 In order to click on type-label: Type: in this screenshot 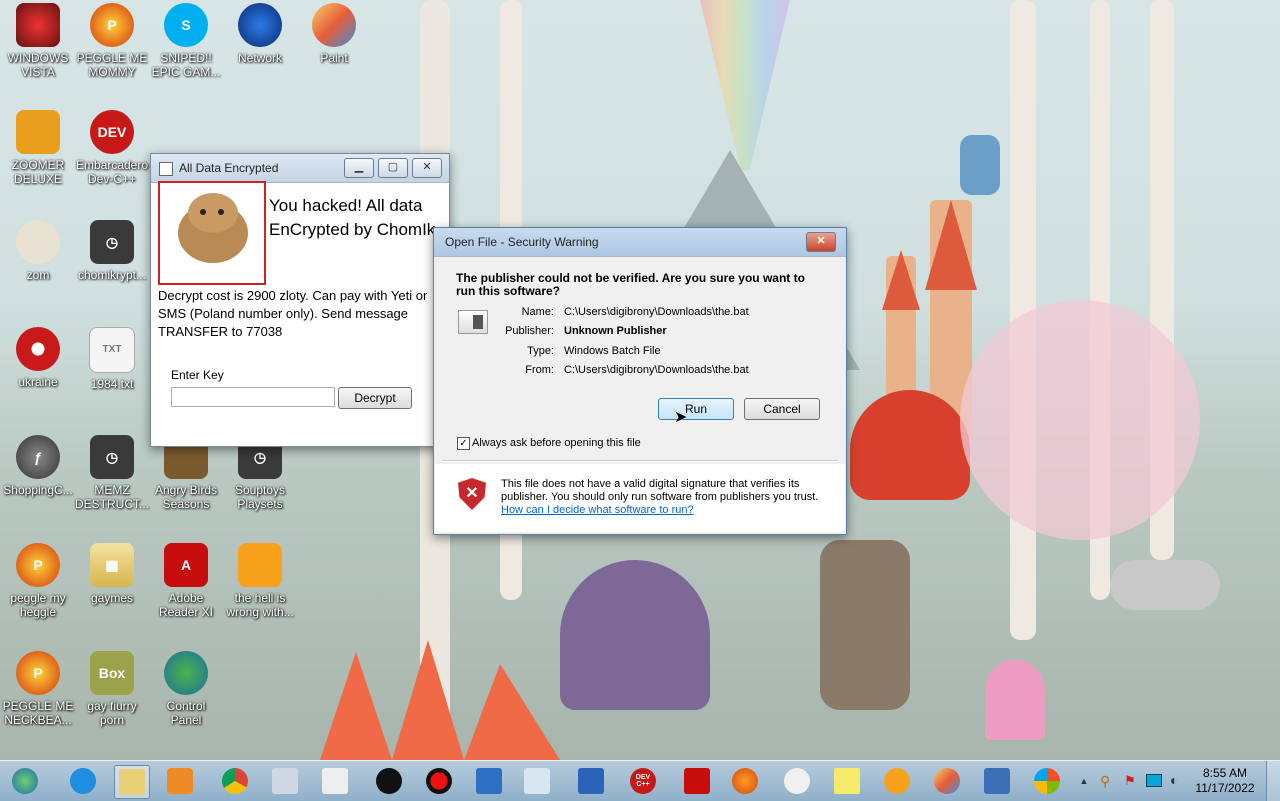, I will do `click(540, 351)`.